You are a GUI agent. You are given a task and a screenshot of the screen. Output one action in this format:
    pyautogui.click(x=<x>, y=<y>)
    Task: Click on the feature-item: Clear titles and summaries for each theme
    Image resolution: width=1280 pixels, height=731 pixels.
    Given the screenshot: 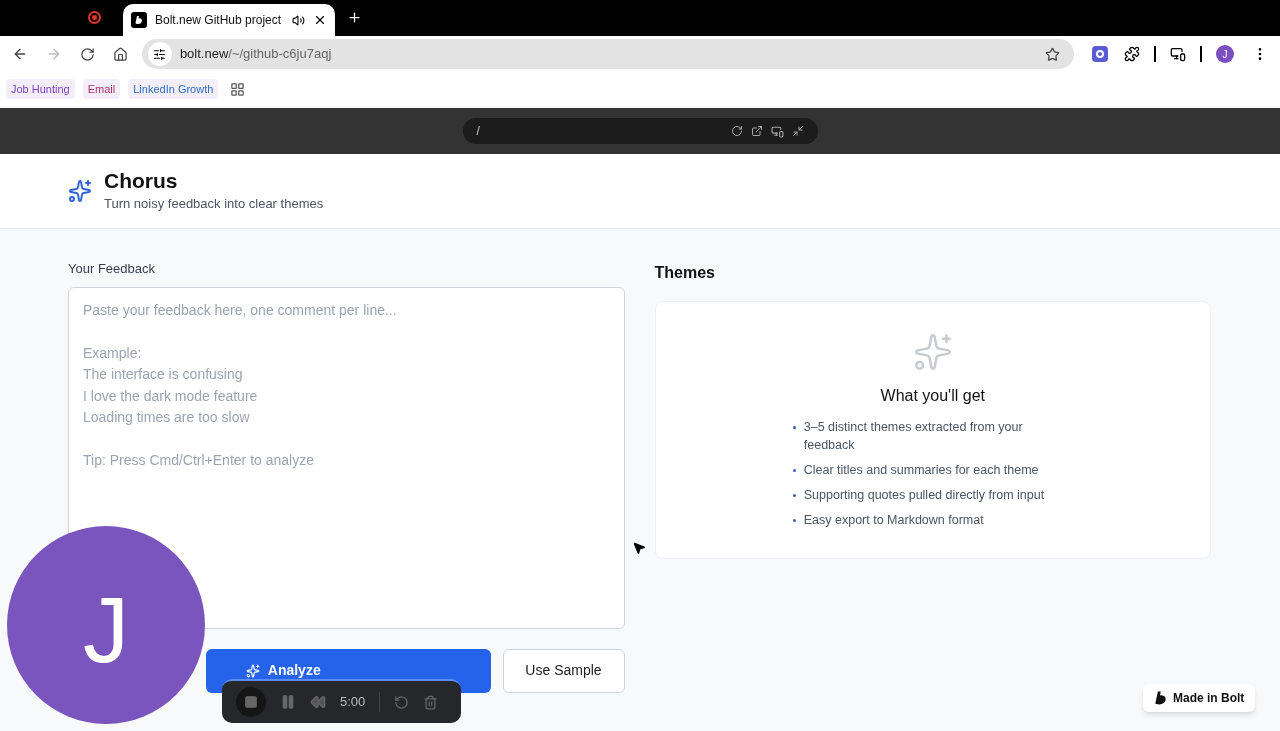 What is the action you would take?
    pyautogui.click(x=921, y=470)
    